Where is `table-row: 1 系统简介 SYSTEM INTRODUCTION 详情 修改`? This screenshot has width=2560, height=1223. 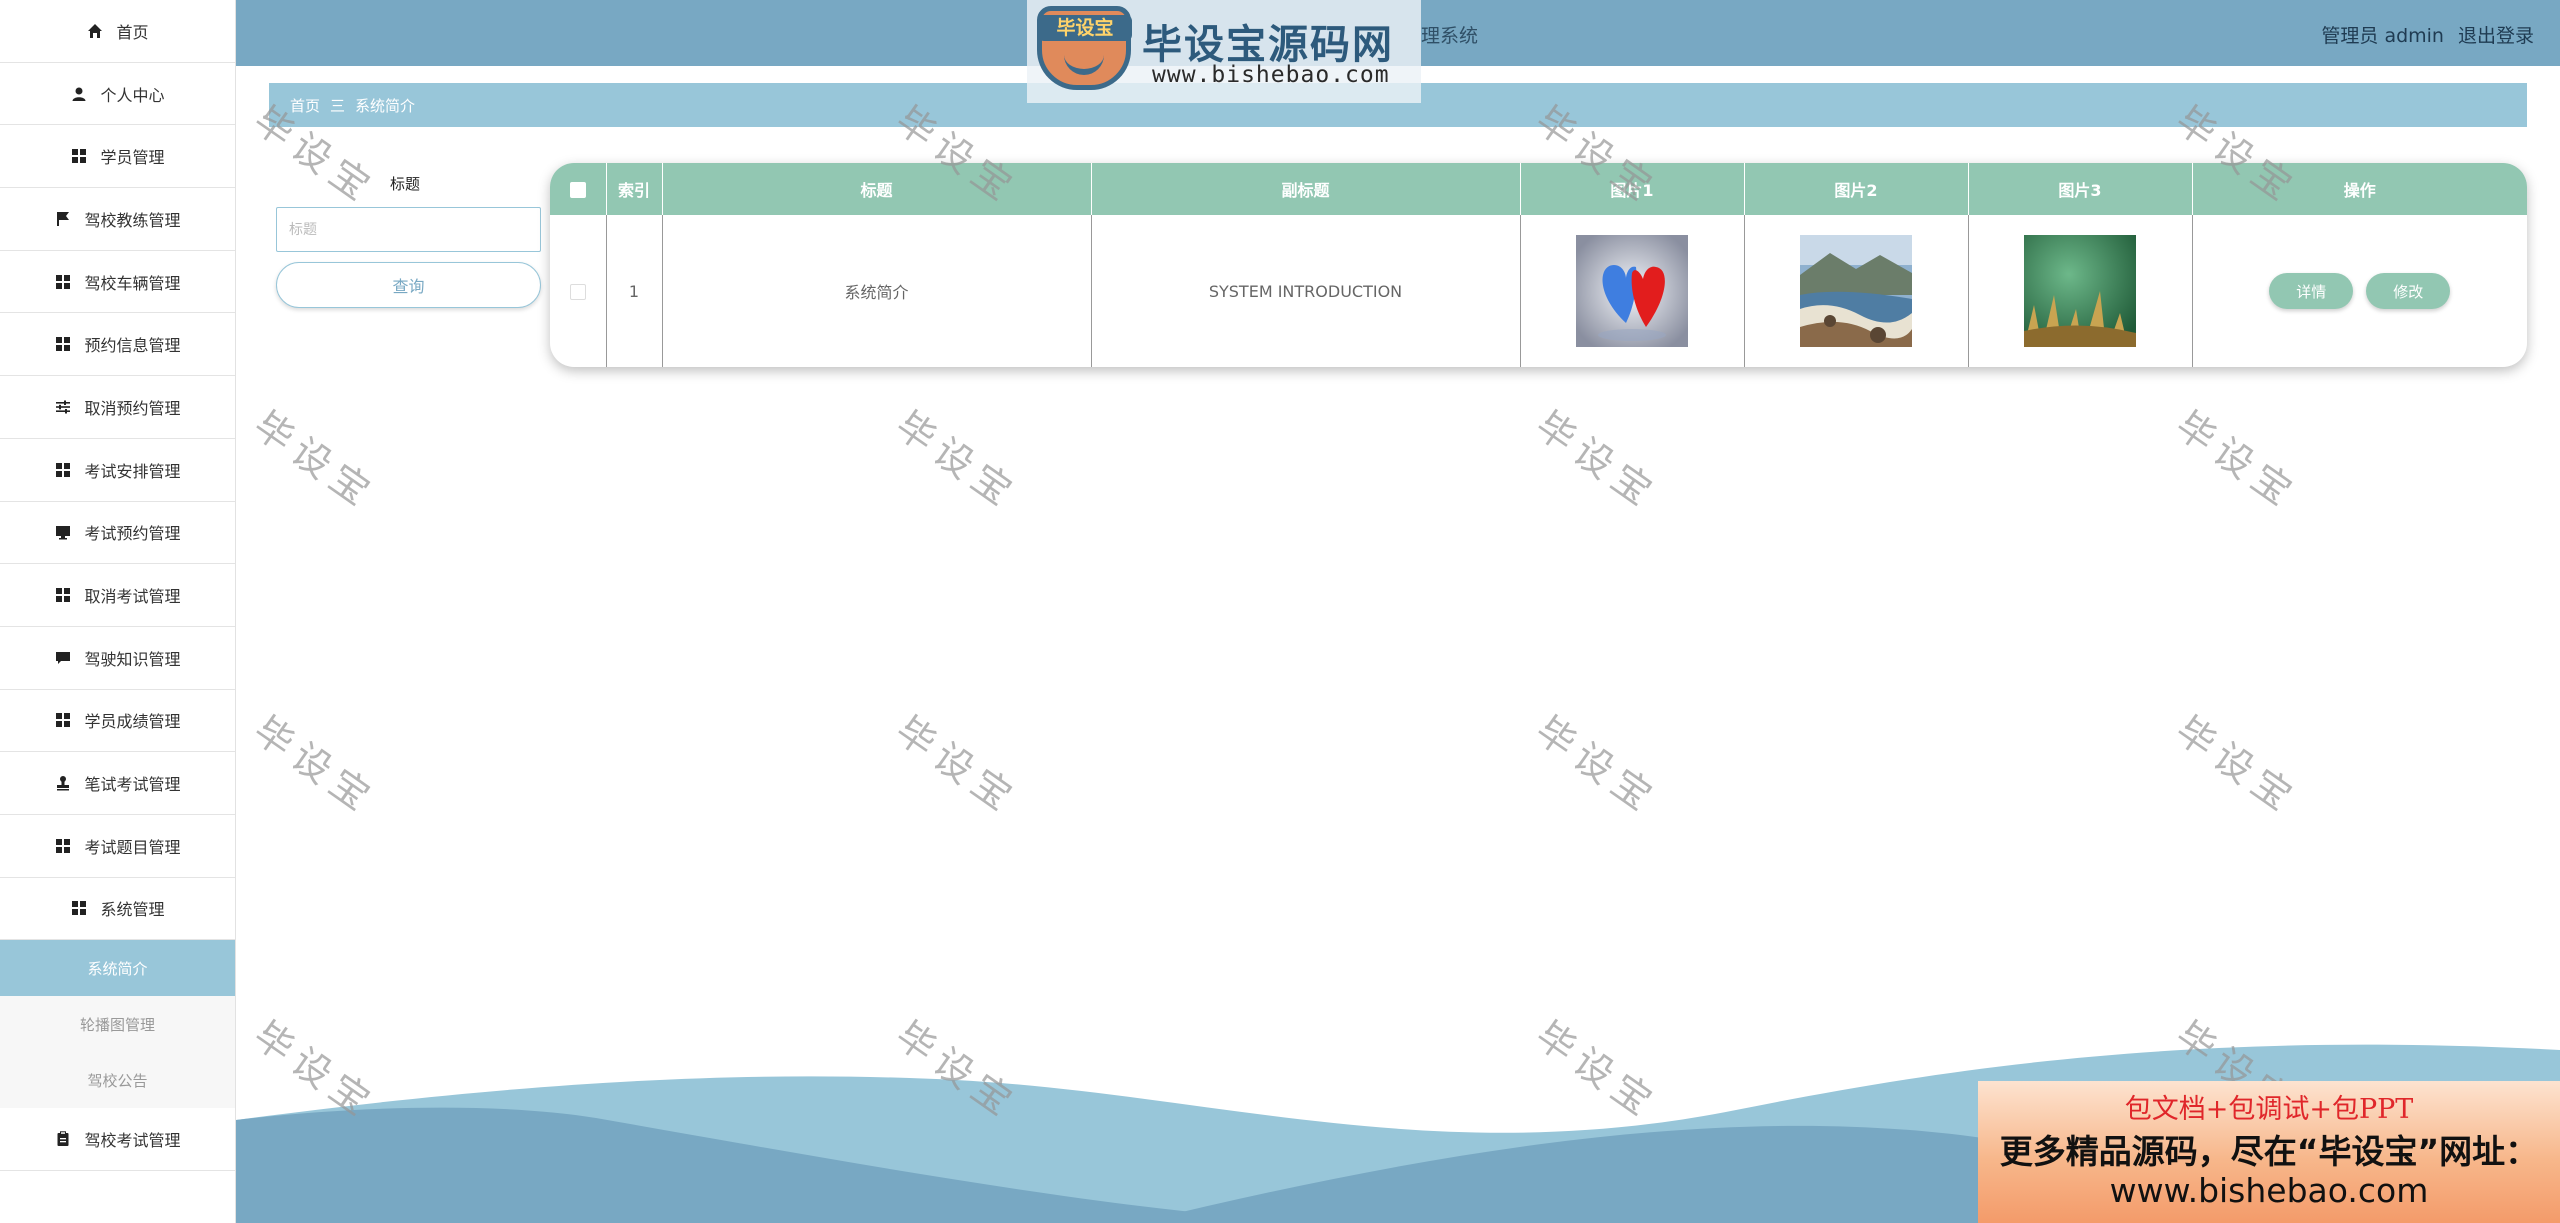 table-row: 1 系统简介 SYSTEM INTRODUCTION 详情 修改 is located at coordinates (1538, 291).